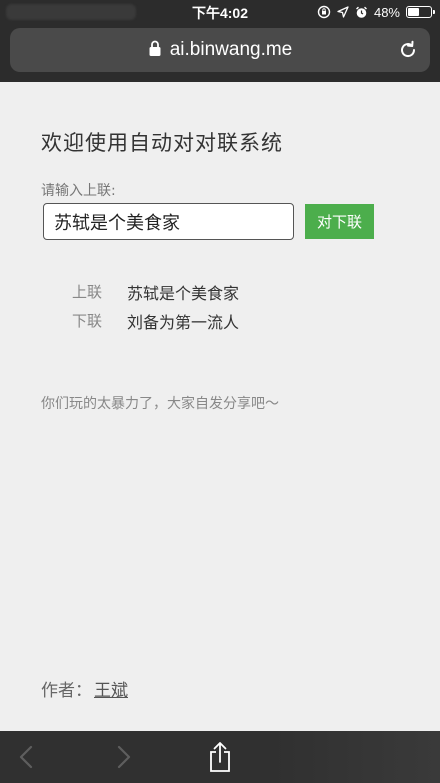 This screenshot has width=440, height=783. Describe the element at coordinates (339, 221) in the screenshot. I see `generate-lower-couplet-button: 对下联` at that location.